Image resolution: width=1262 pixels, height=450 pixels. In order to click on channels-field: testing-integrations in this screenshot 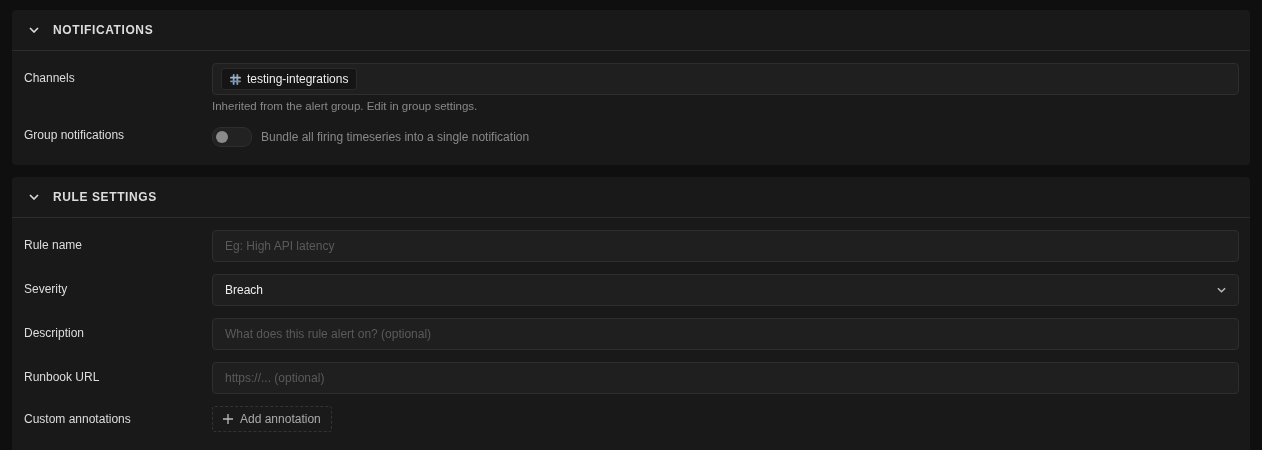, I will do `click(725, 79)`.